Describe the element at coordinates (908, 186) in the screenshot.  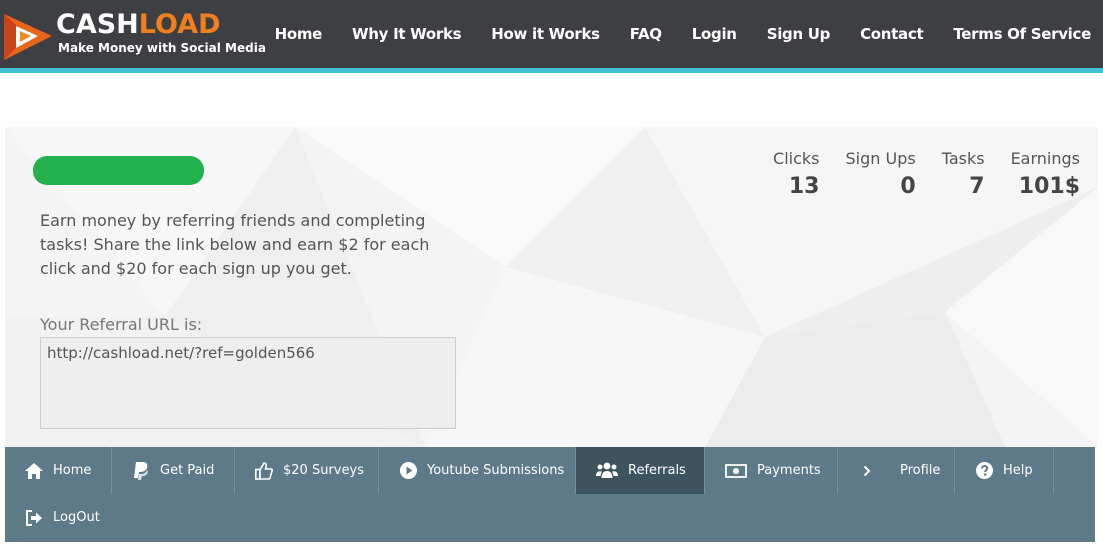
I see `stat-value: 0` at that location.